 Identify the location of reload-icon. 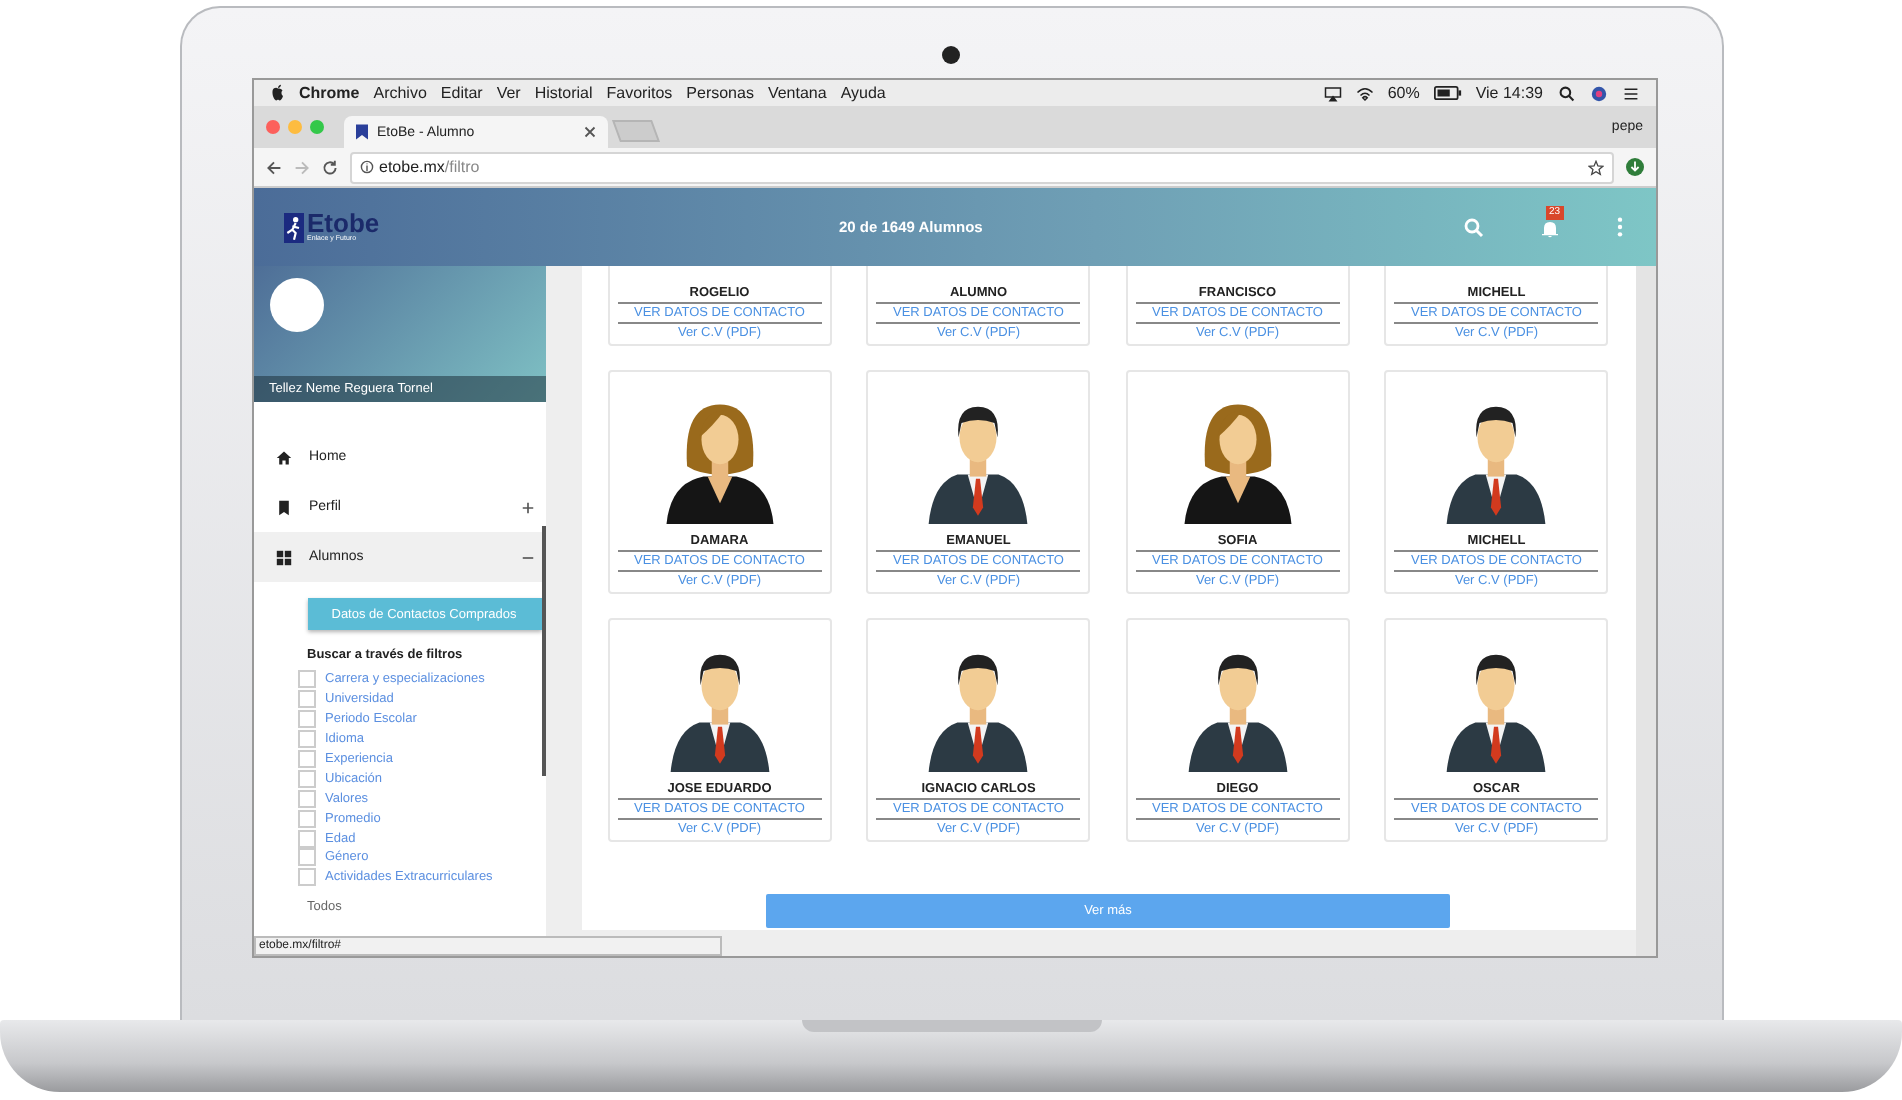
(329, 167).